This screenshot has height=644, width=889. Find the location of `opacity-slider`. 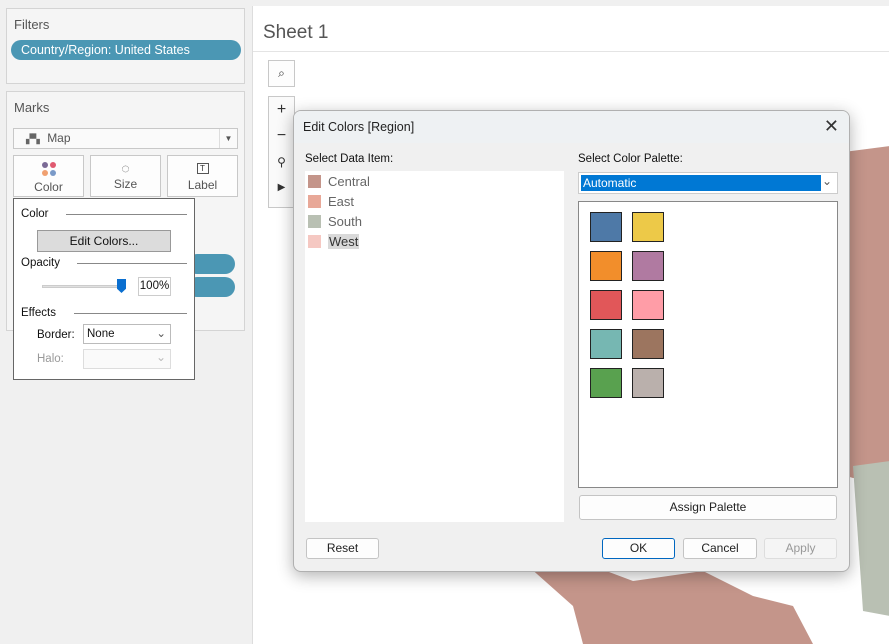

opacity-slider is located at coordinates (82, 286).